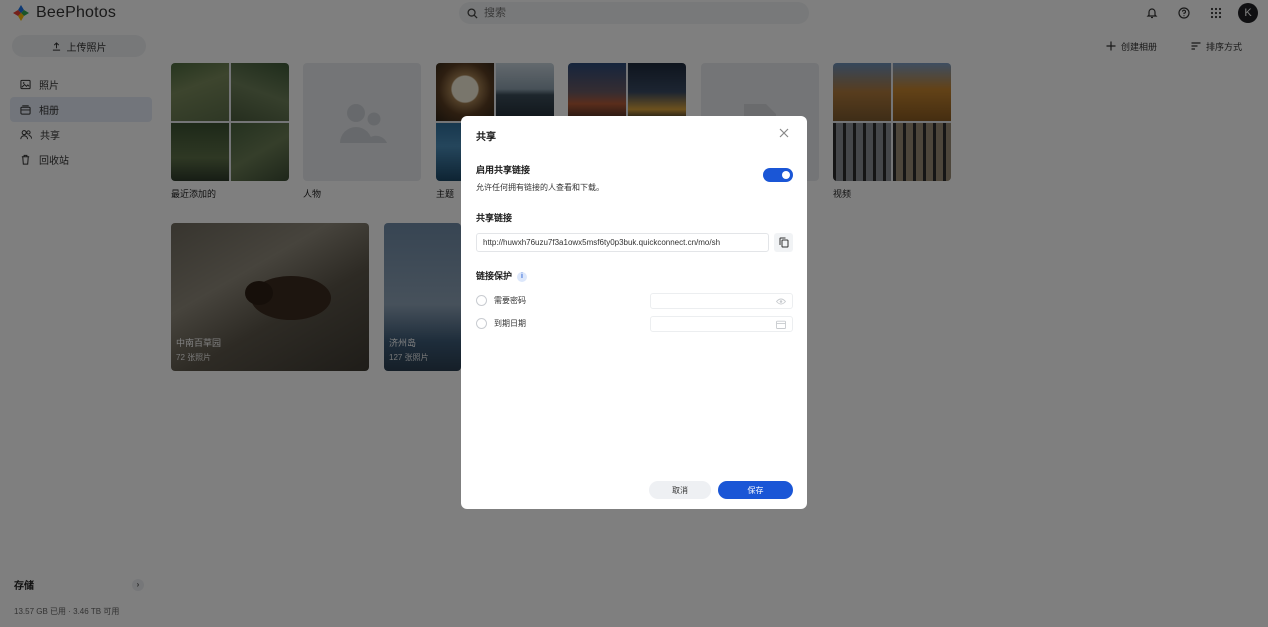  Describe the element at coordinates (781, 324) in the screenshot. I see `calendar-icon` at that location.